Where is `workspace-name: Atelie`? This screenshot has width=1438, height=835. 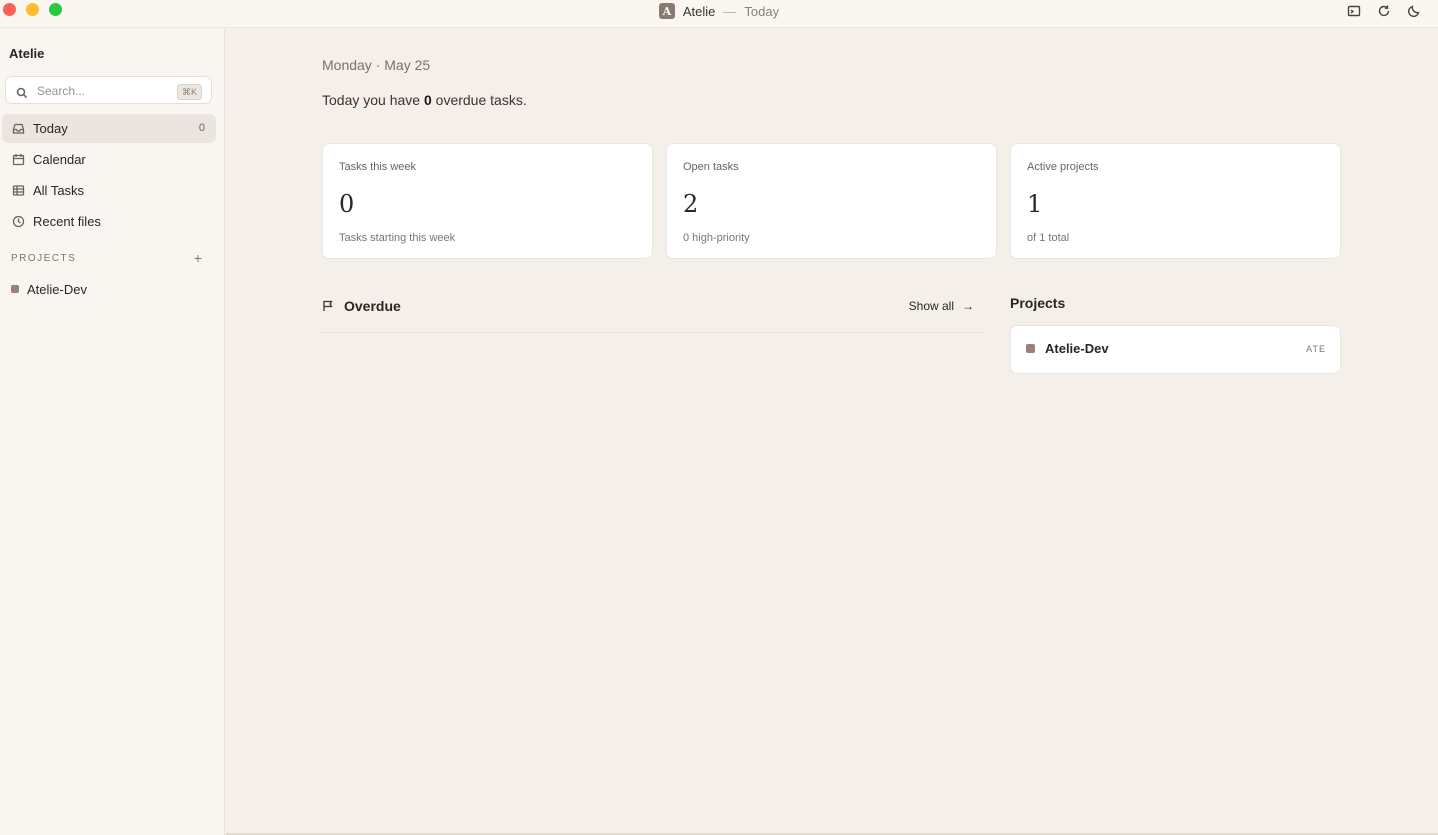
workspace-name: Atelie is located at coordinates (27, 53).